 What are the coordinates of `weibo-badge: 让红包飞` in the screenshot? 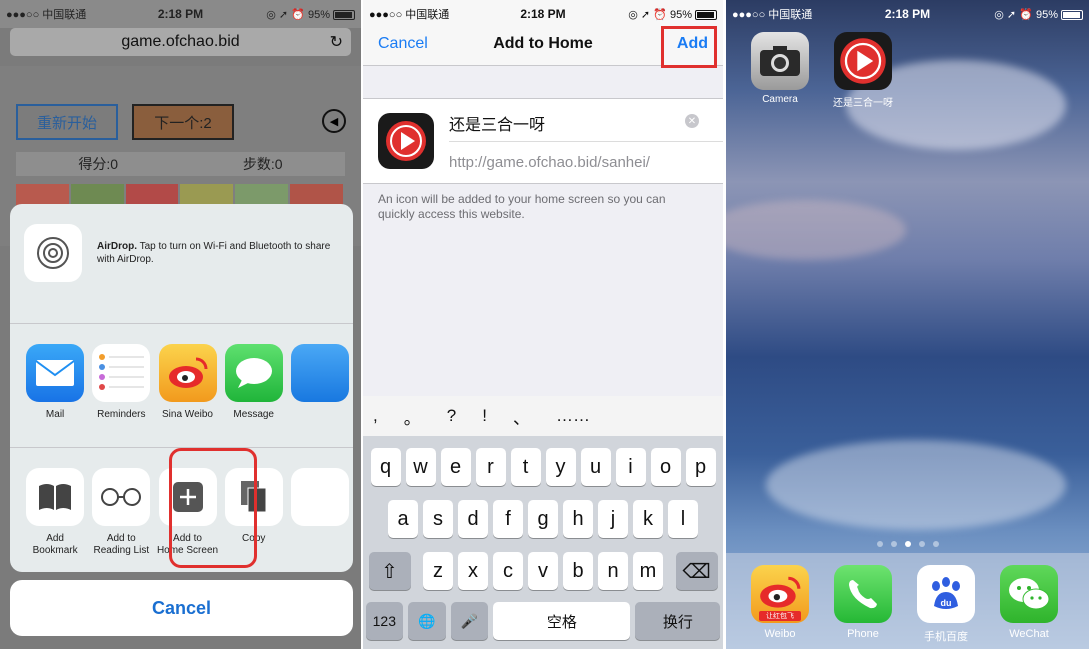 It's located at (780, 616).